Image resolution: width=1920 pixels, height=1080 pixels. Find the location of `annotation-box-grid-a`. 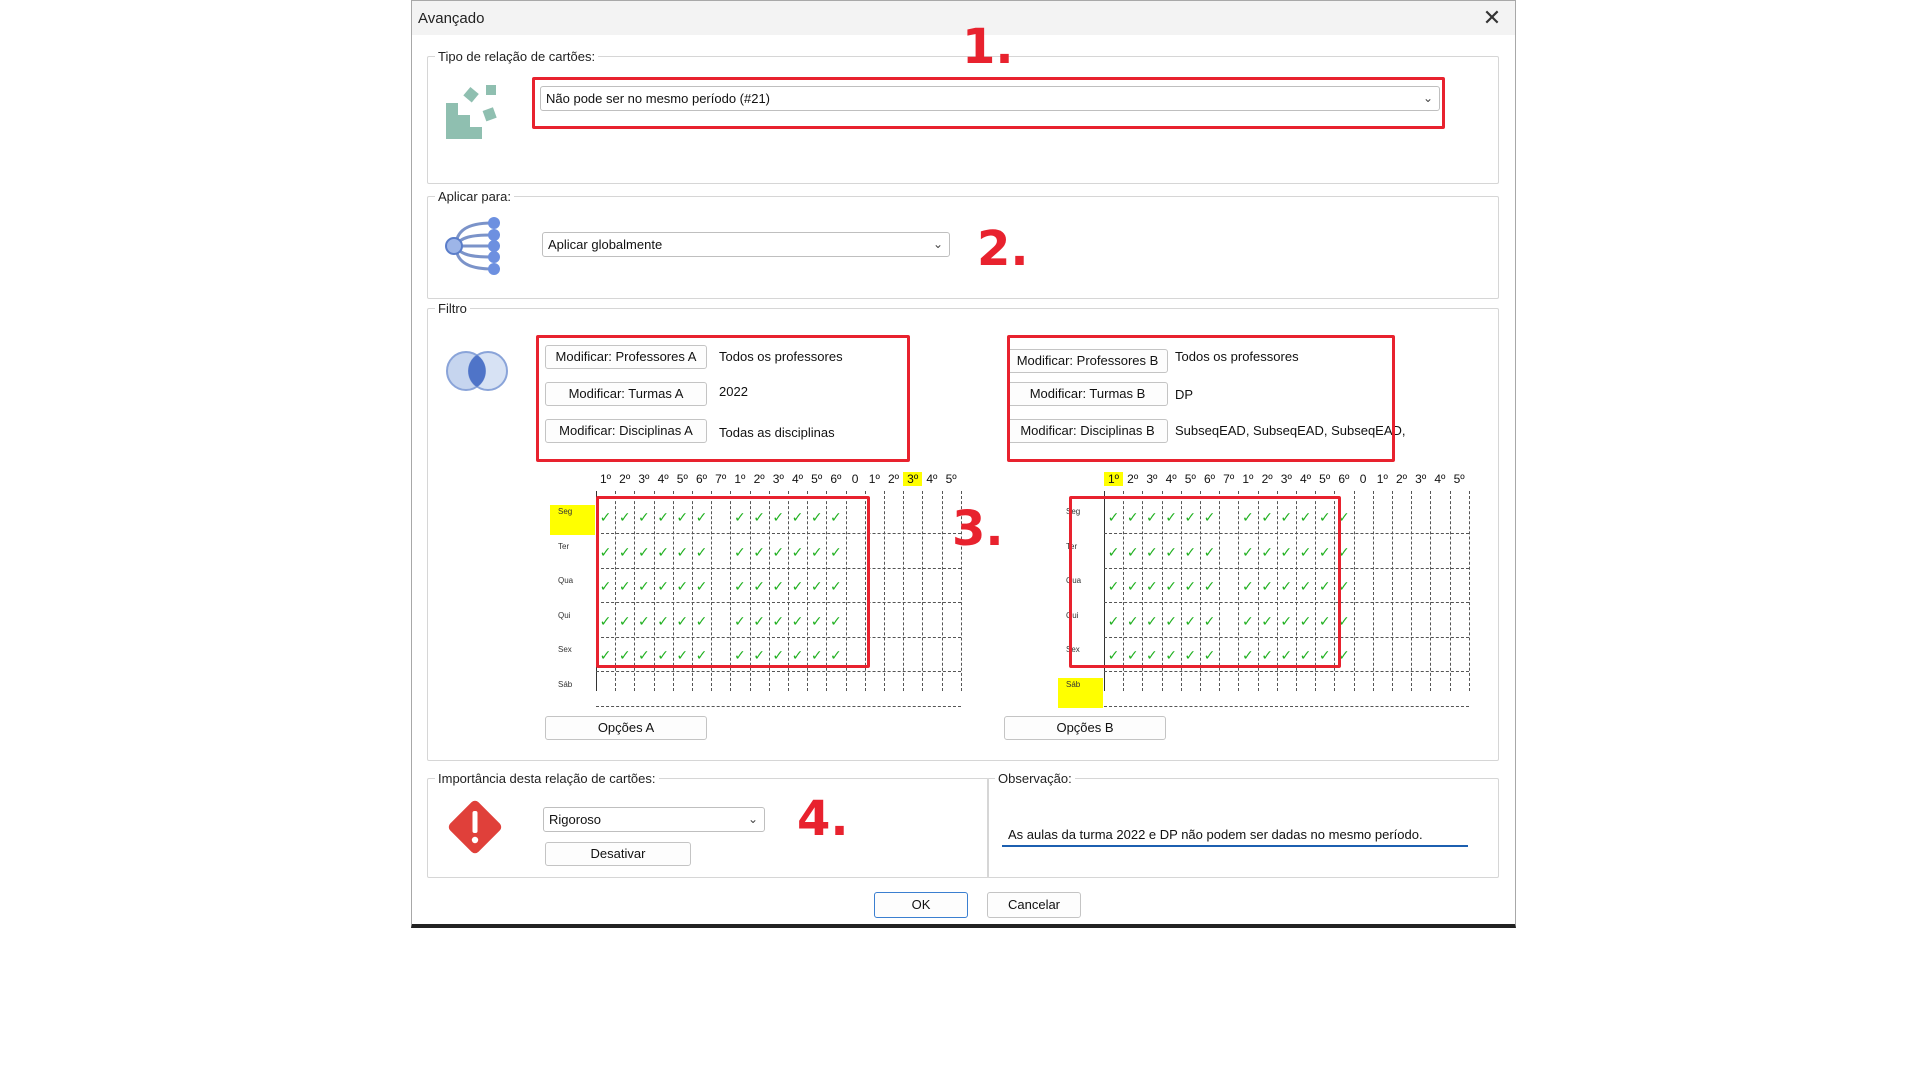

annotation-box-grid-a is located at coordinates (733, 582).